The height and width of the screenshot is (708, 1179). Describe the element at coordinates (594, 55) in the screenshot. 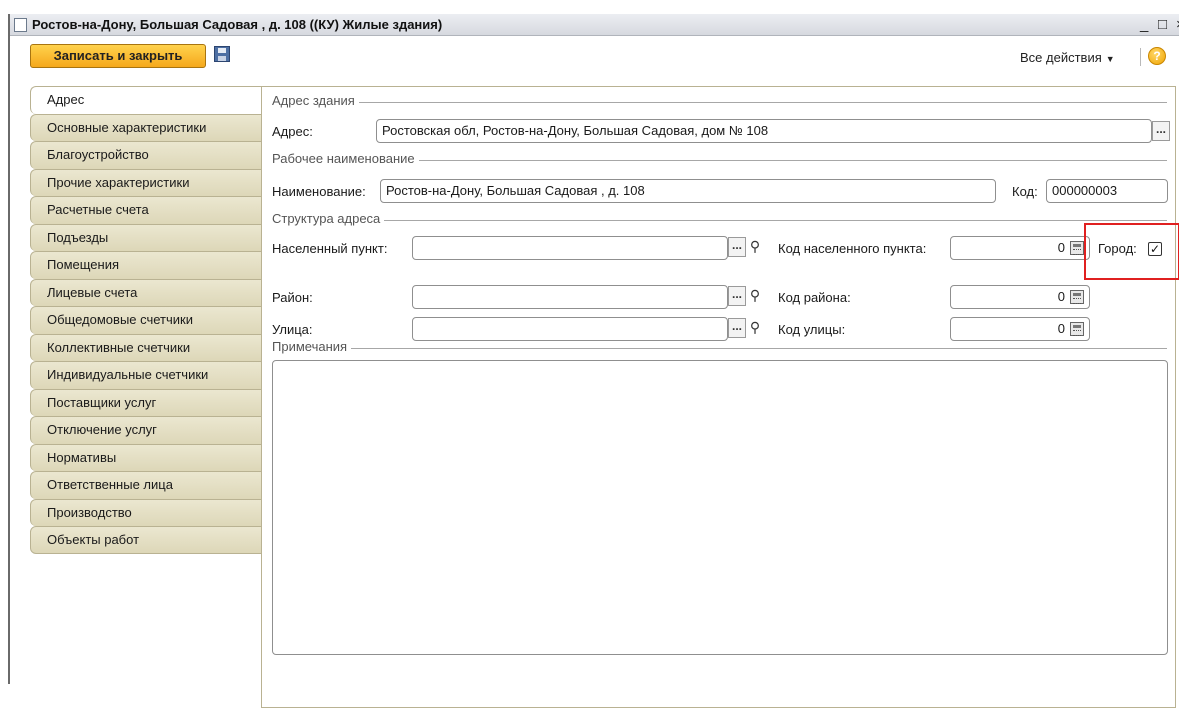

I see `toolbar: Записать и закрыть Все действия ▼ ?` at that location.